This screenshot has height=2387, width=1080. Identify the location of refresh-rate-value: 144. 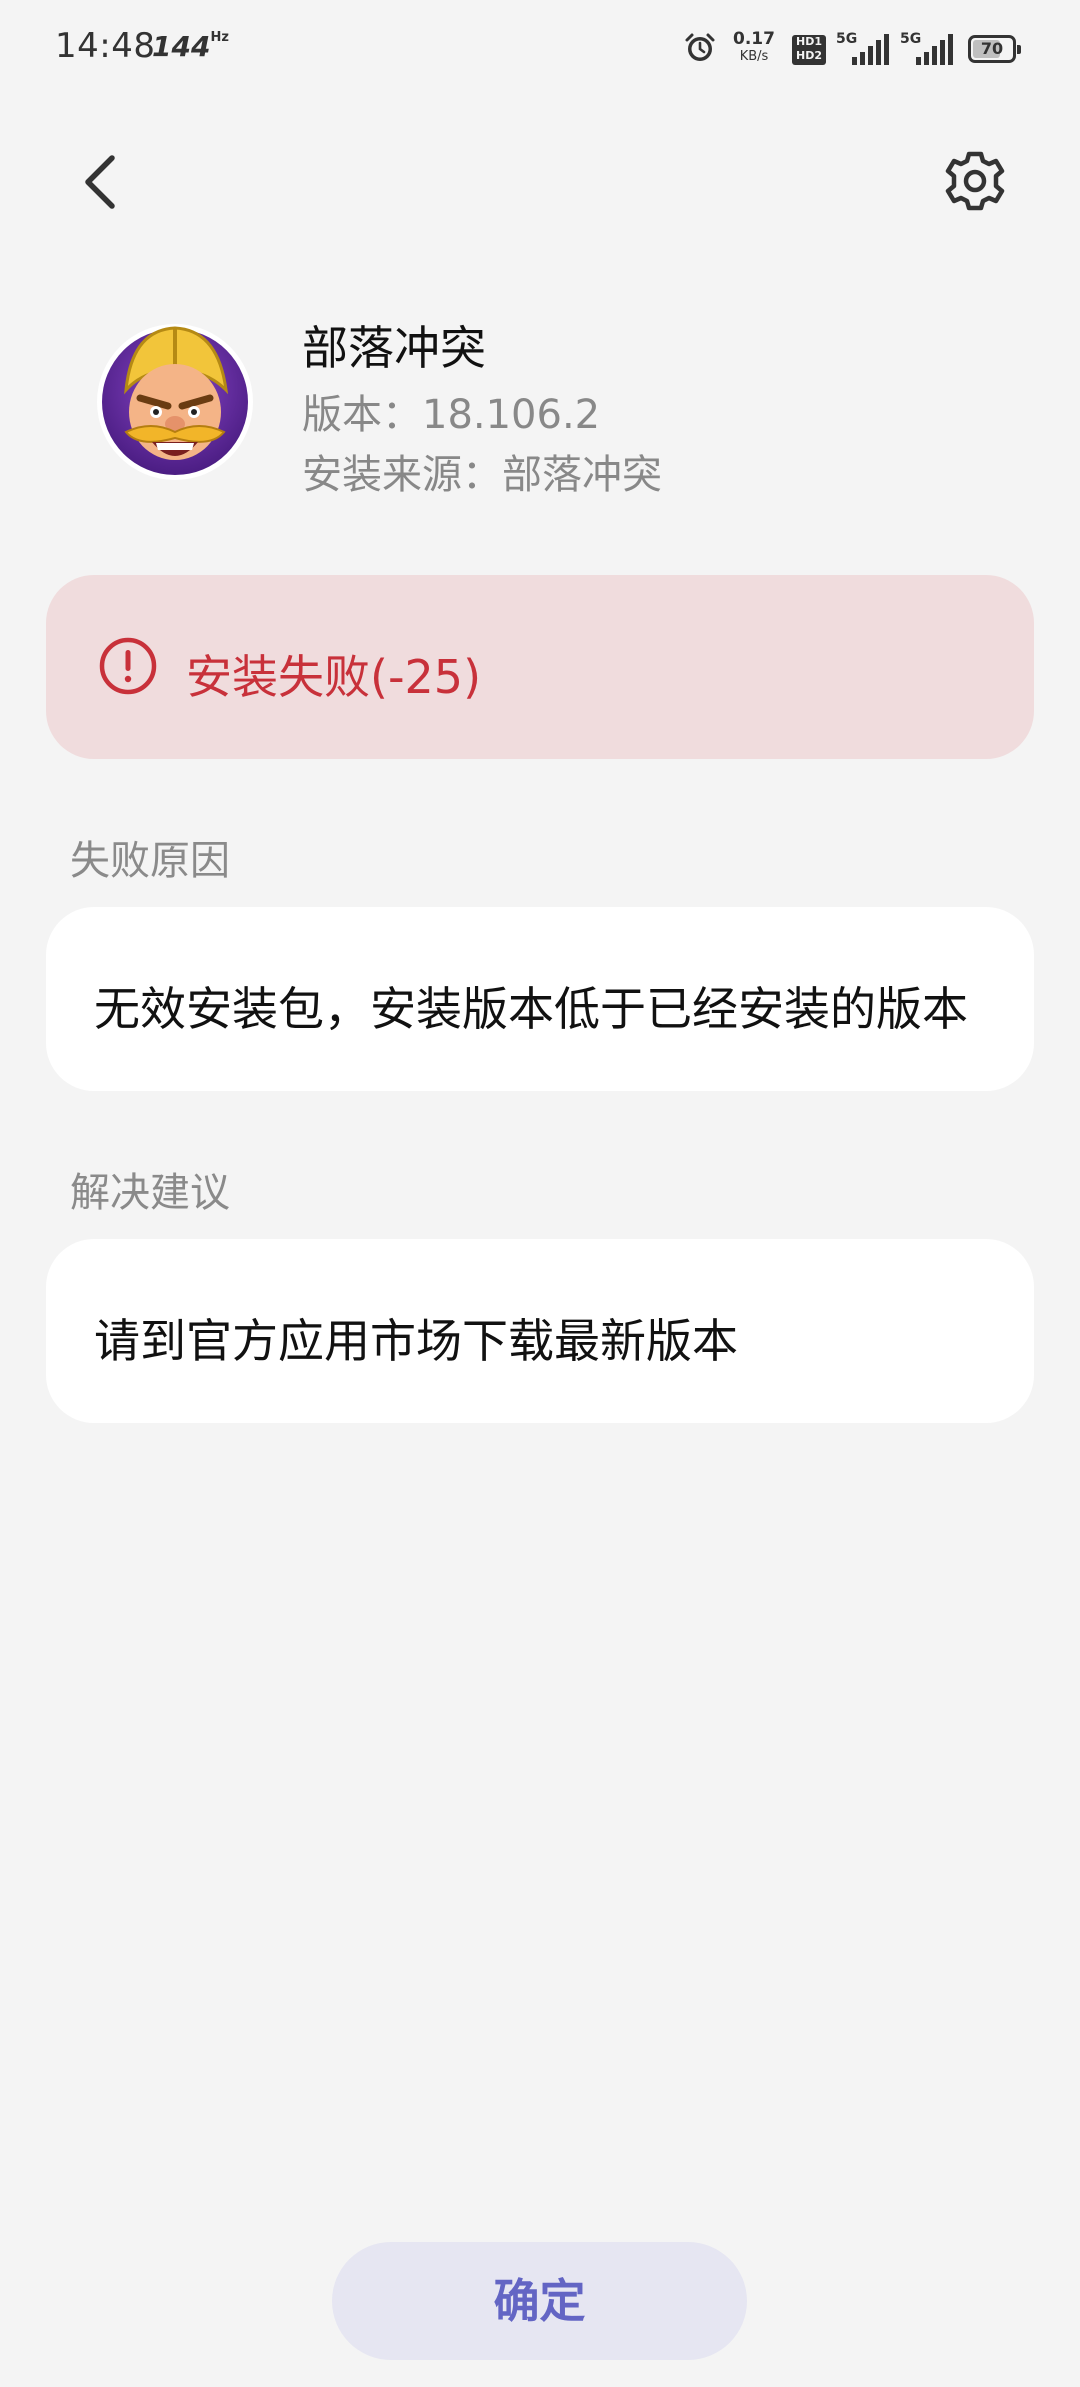
(181, 46).